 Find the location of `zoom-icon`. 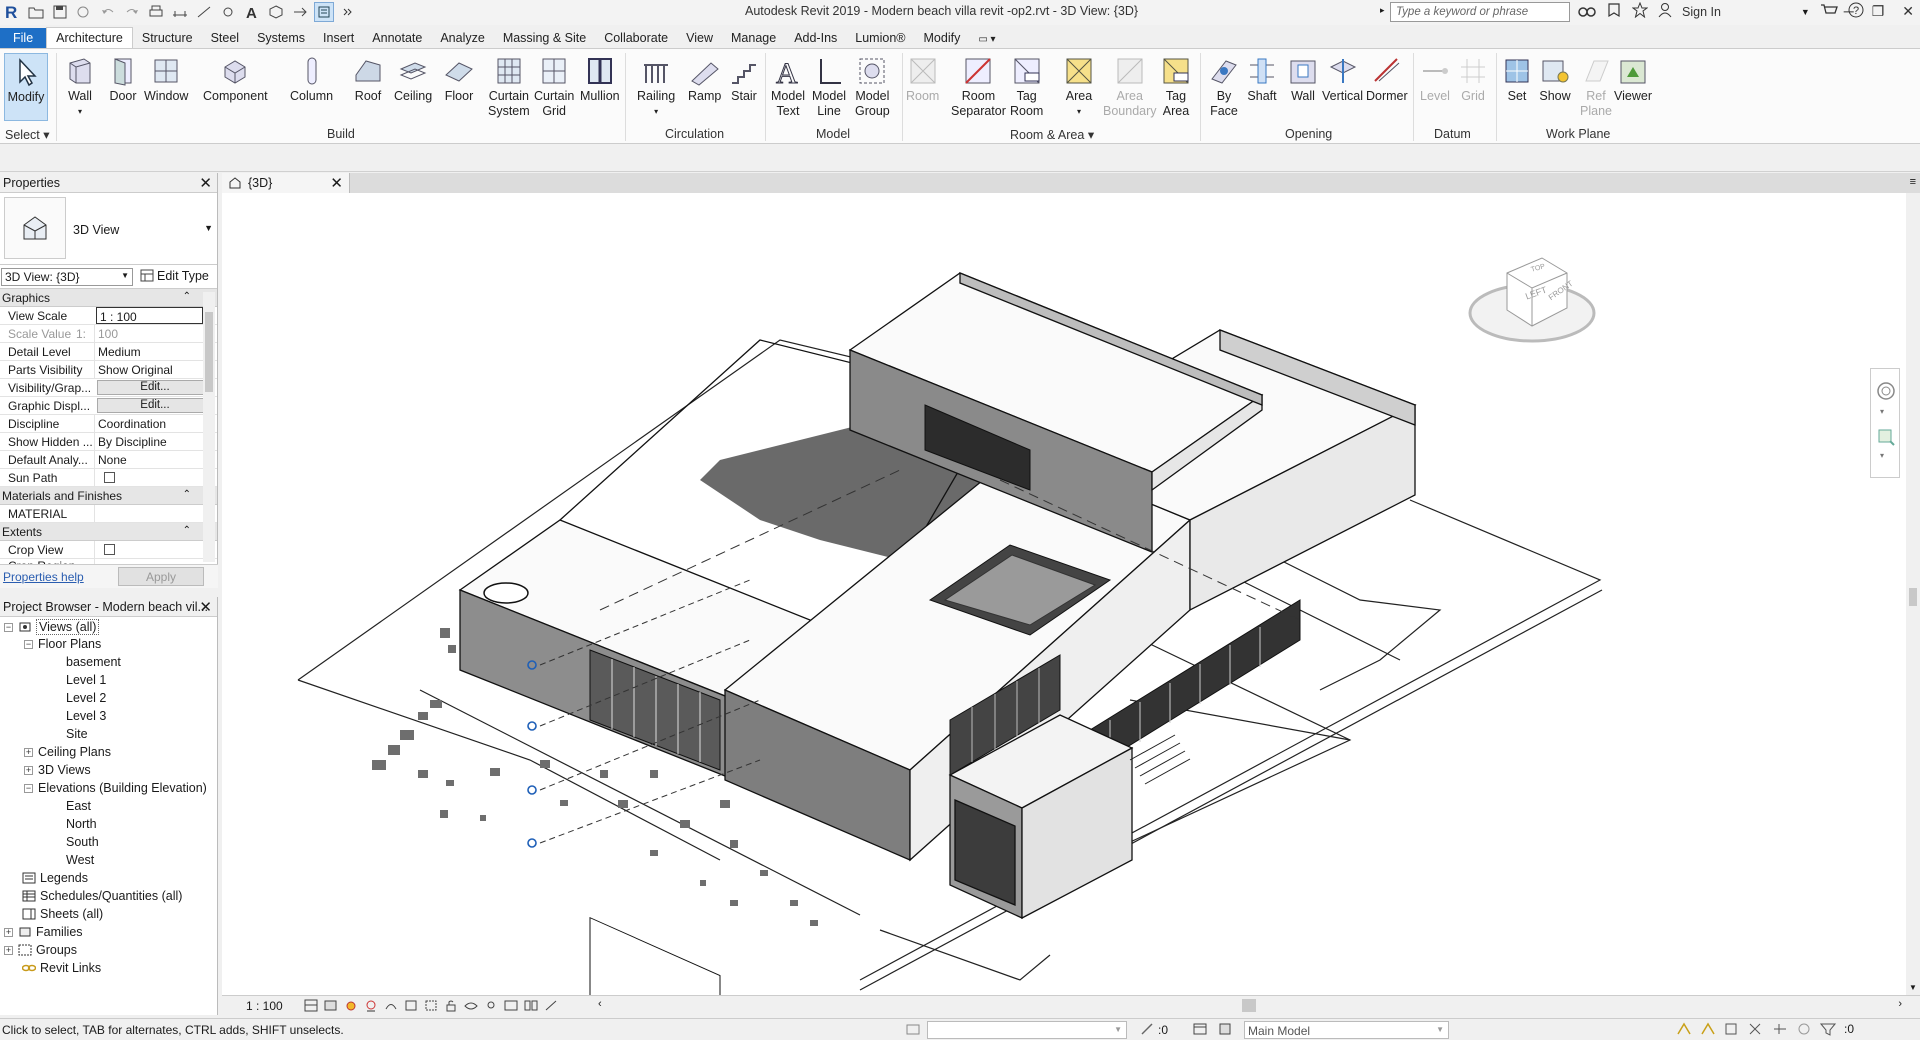

zoom-icon is located at coordinates (1886, 438).